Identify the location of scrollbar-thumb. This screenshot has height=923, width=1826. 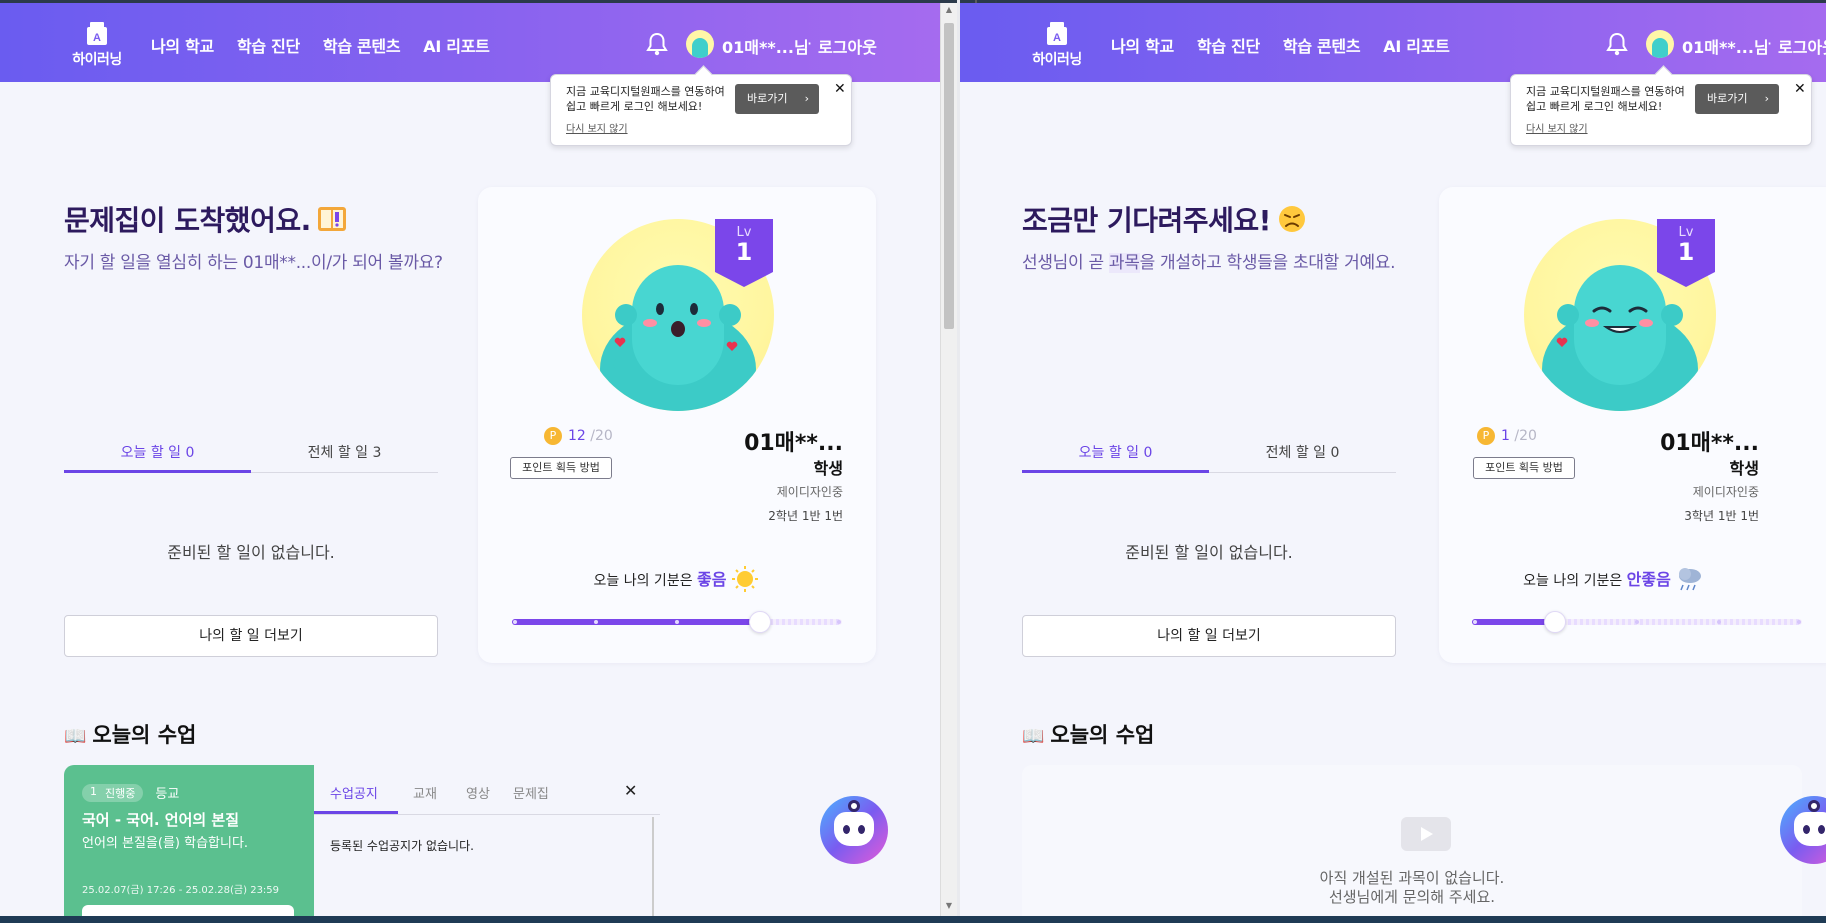
(949, 176).